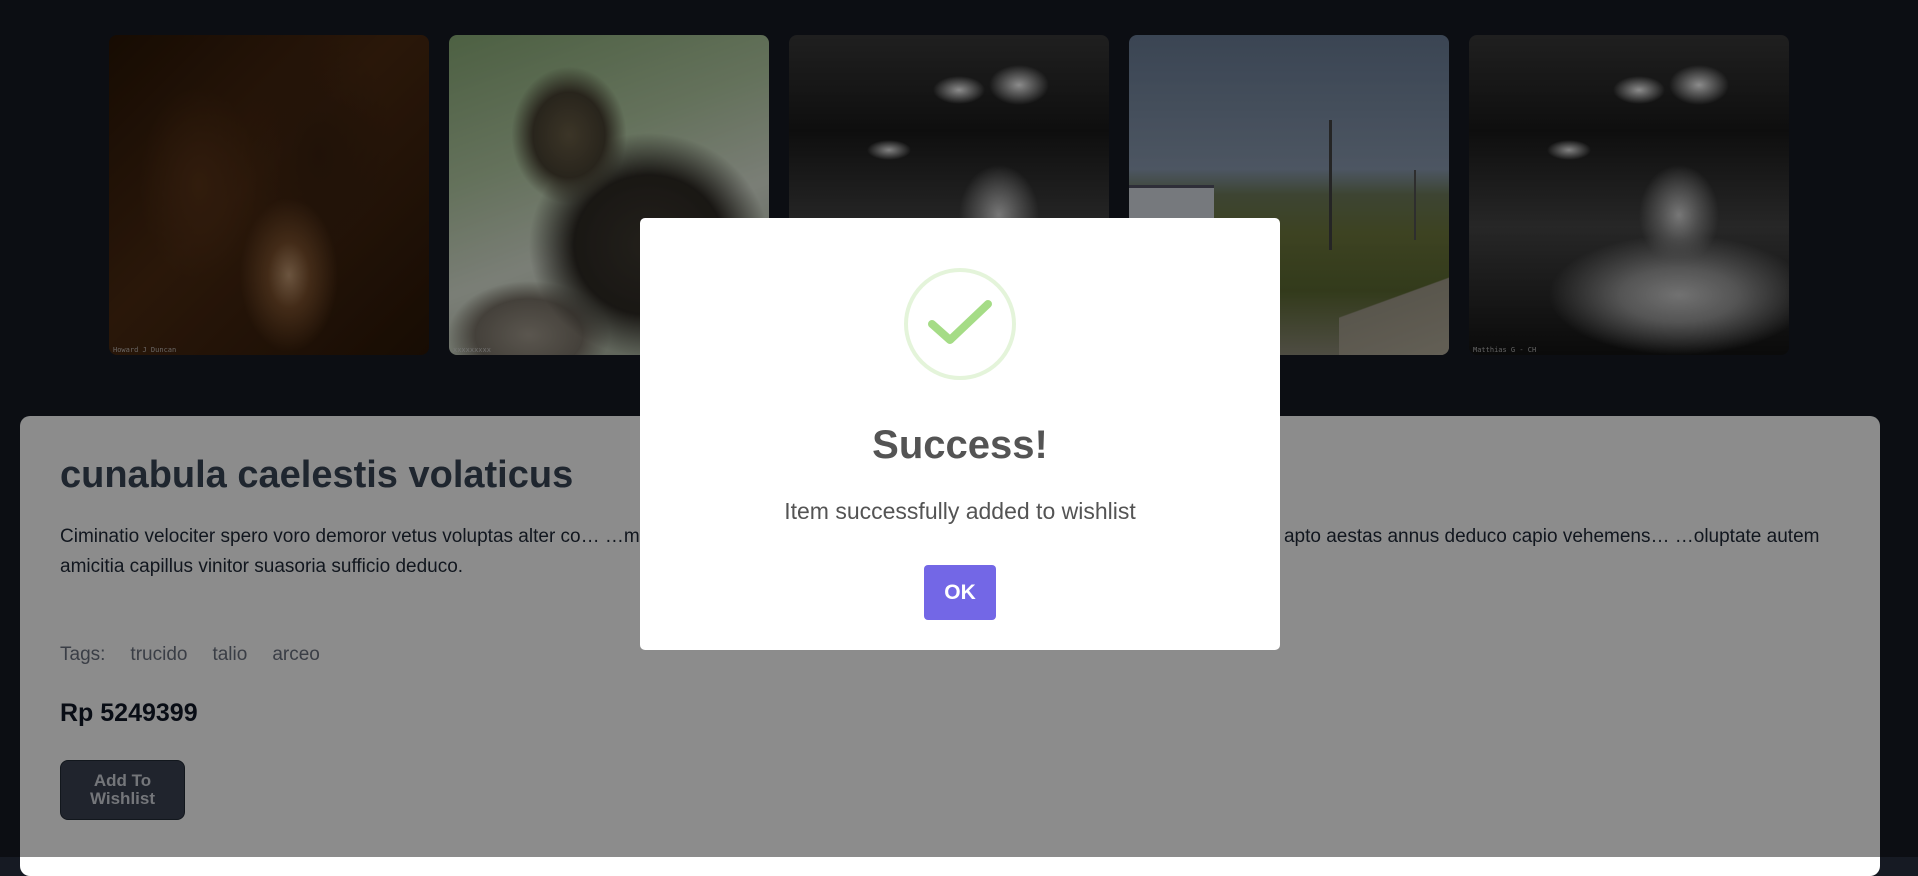 The image size is (1918, 876). I want to click on success-icon, so click(960, 324).